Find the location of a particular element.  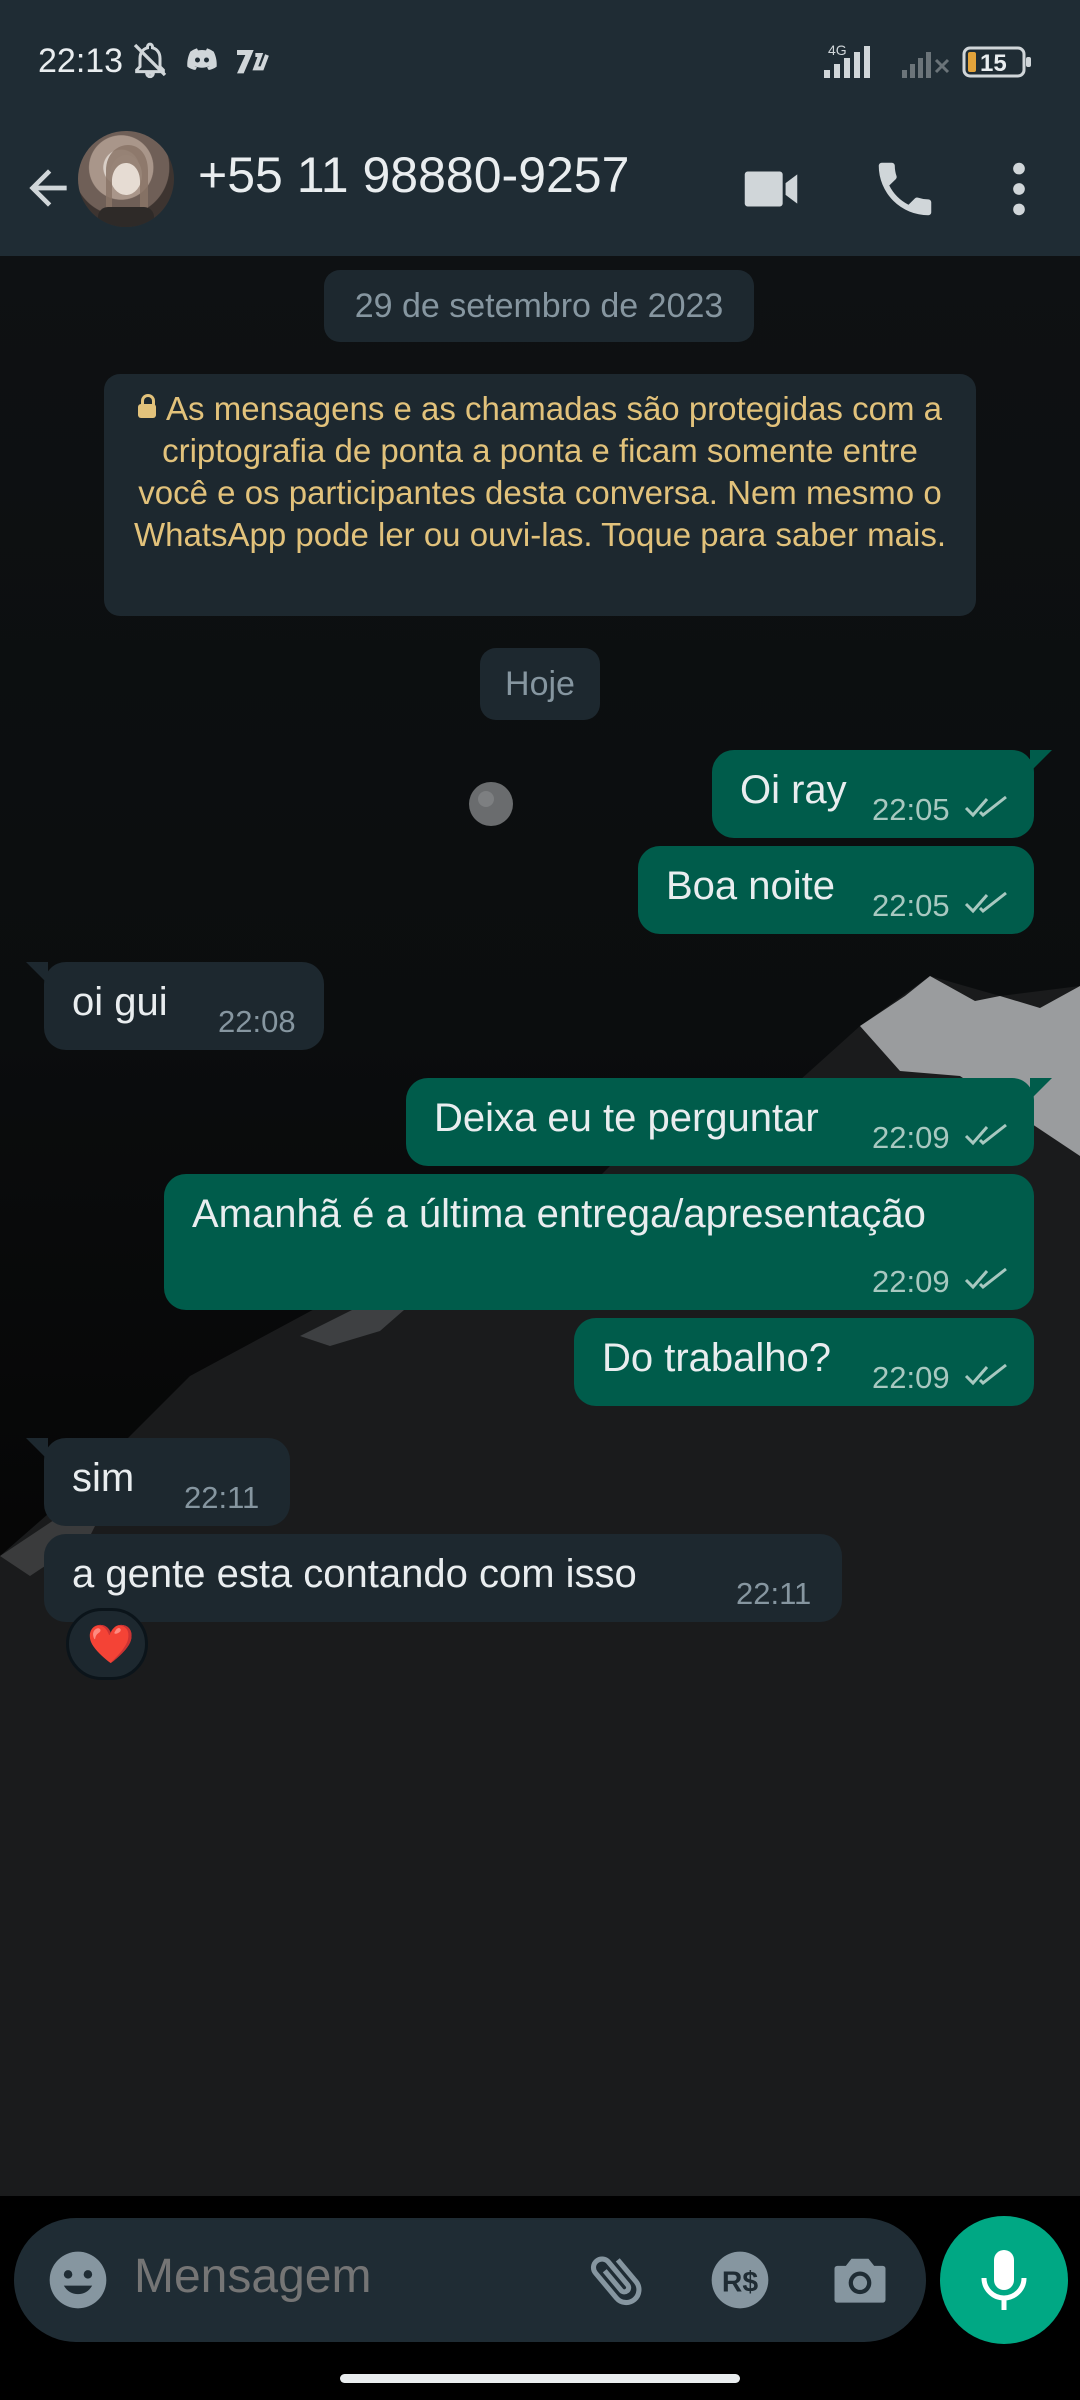

message-reaction: ❤️ is located at coordinates (107, 1644).